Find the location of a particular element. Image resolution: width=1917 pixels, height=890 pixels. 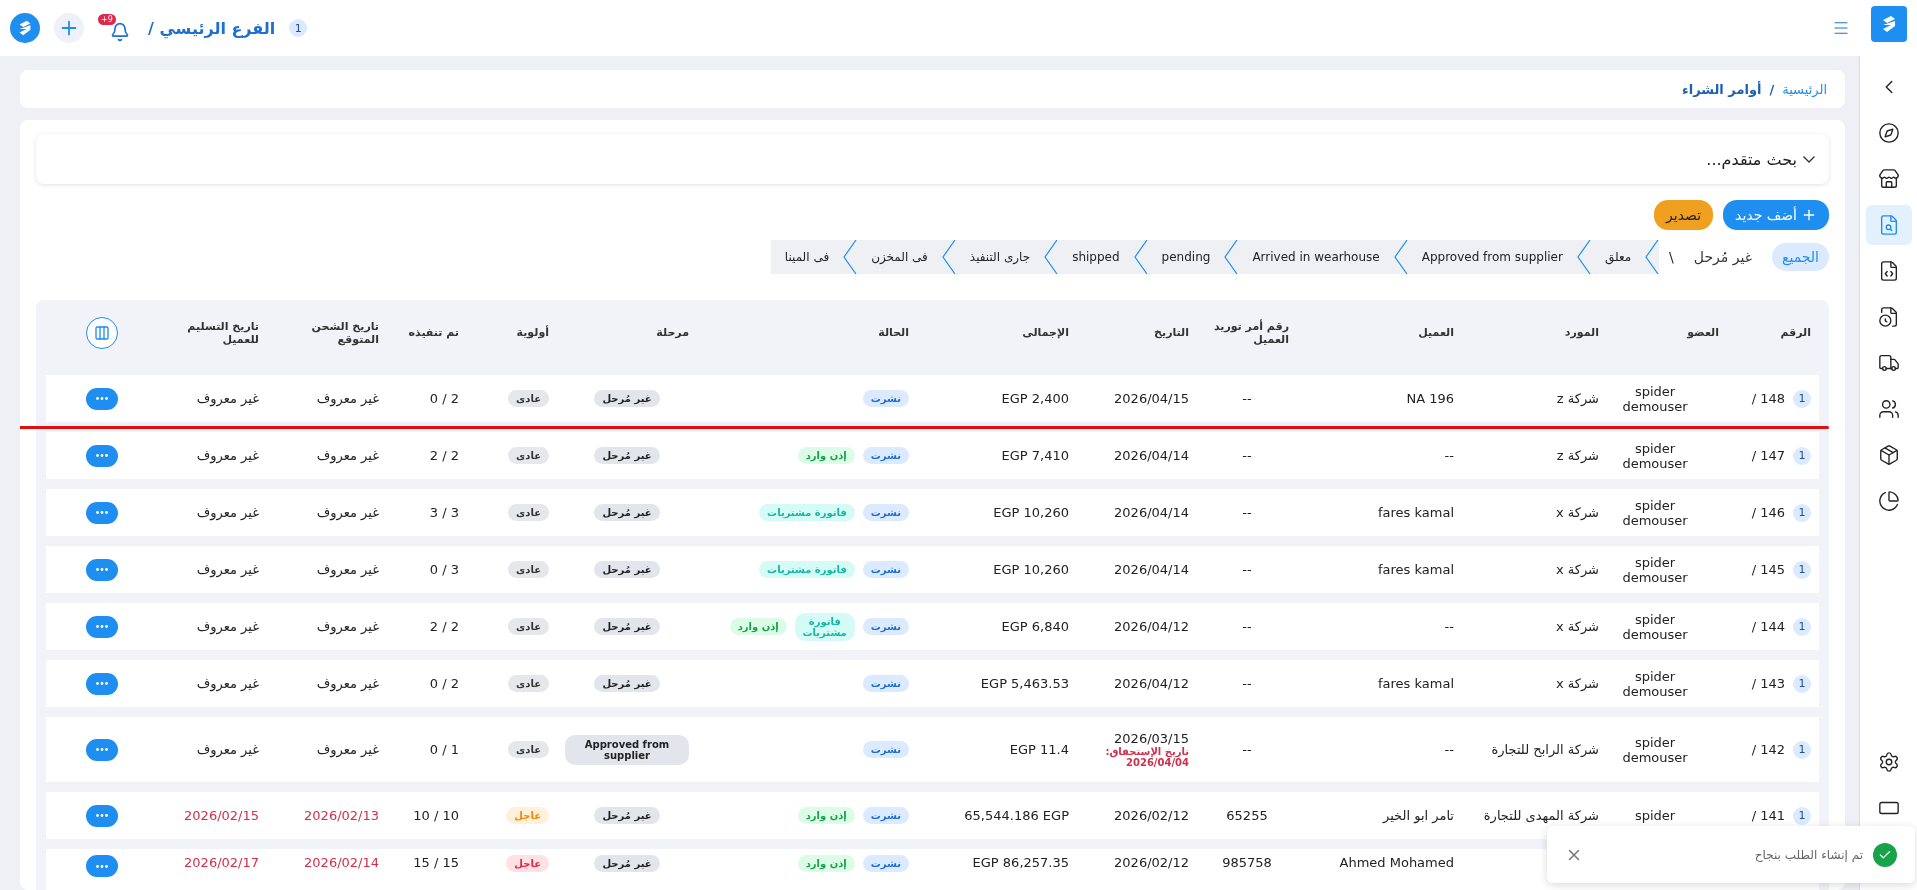

table-cell-text: 3 / 3 is located at coordinates (444, 512).